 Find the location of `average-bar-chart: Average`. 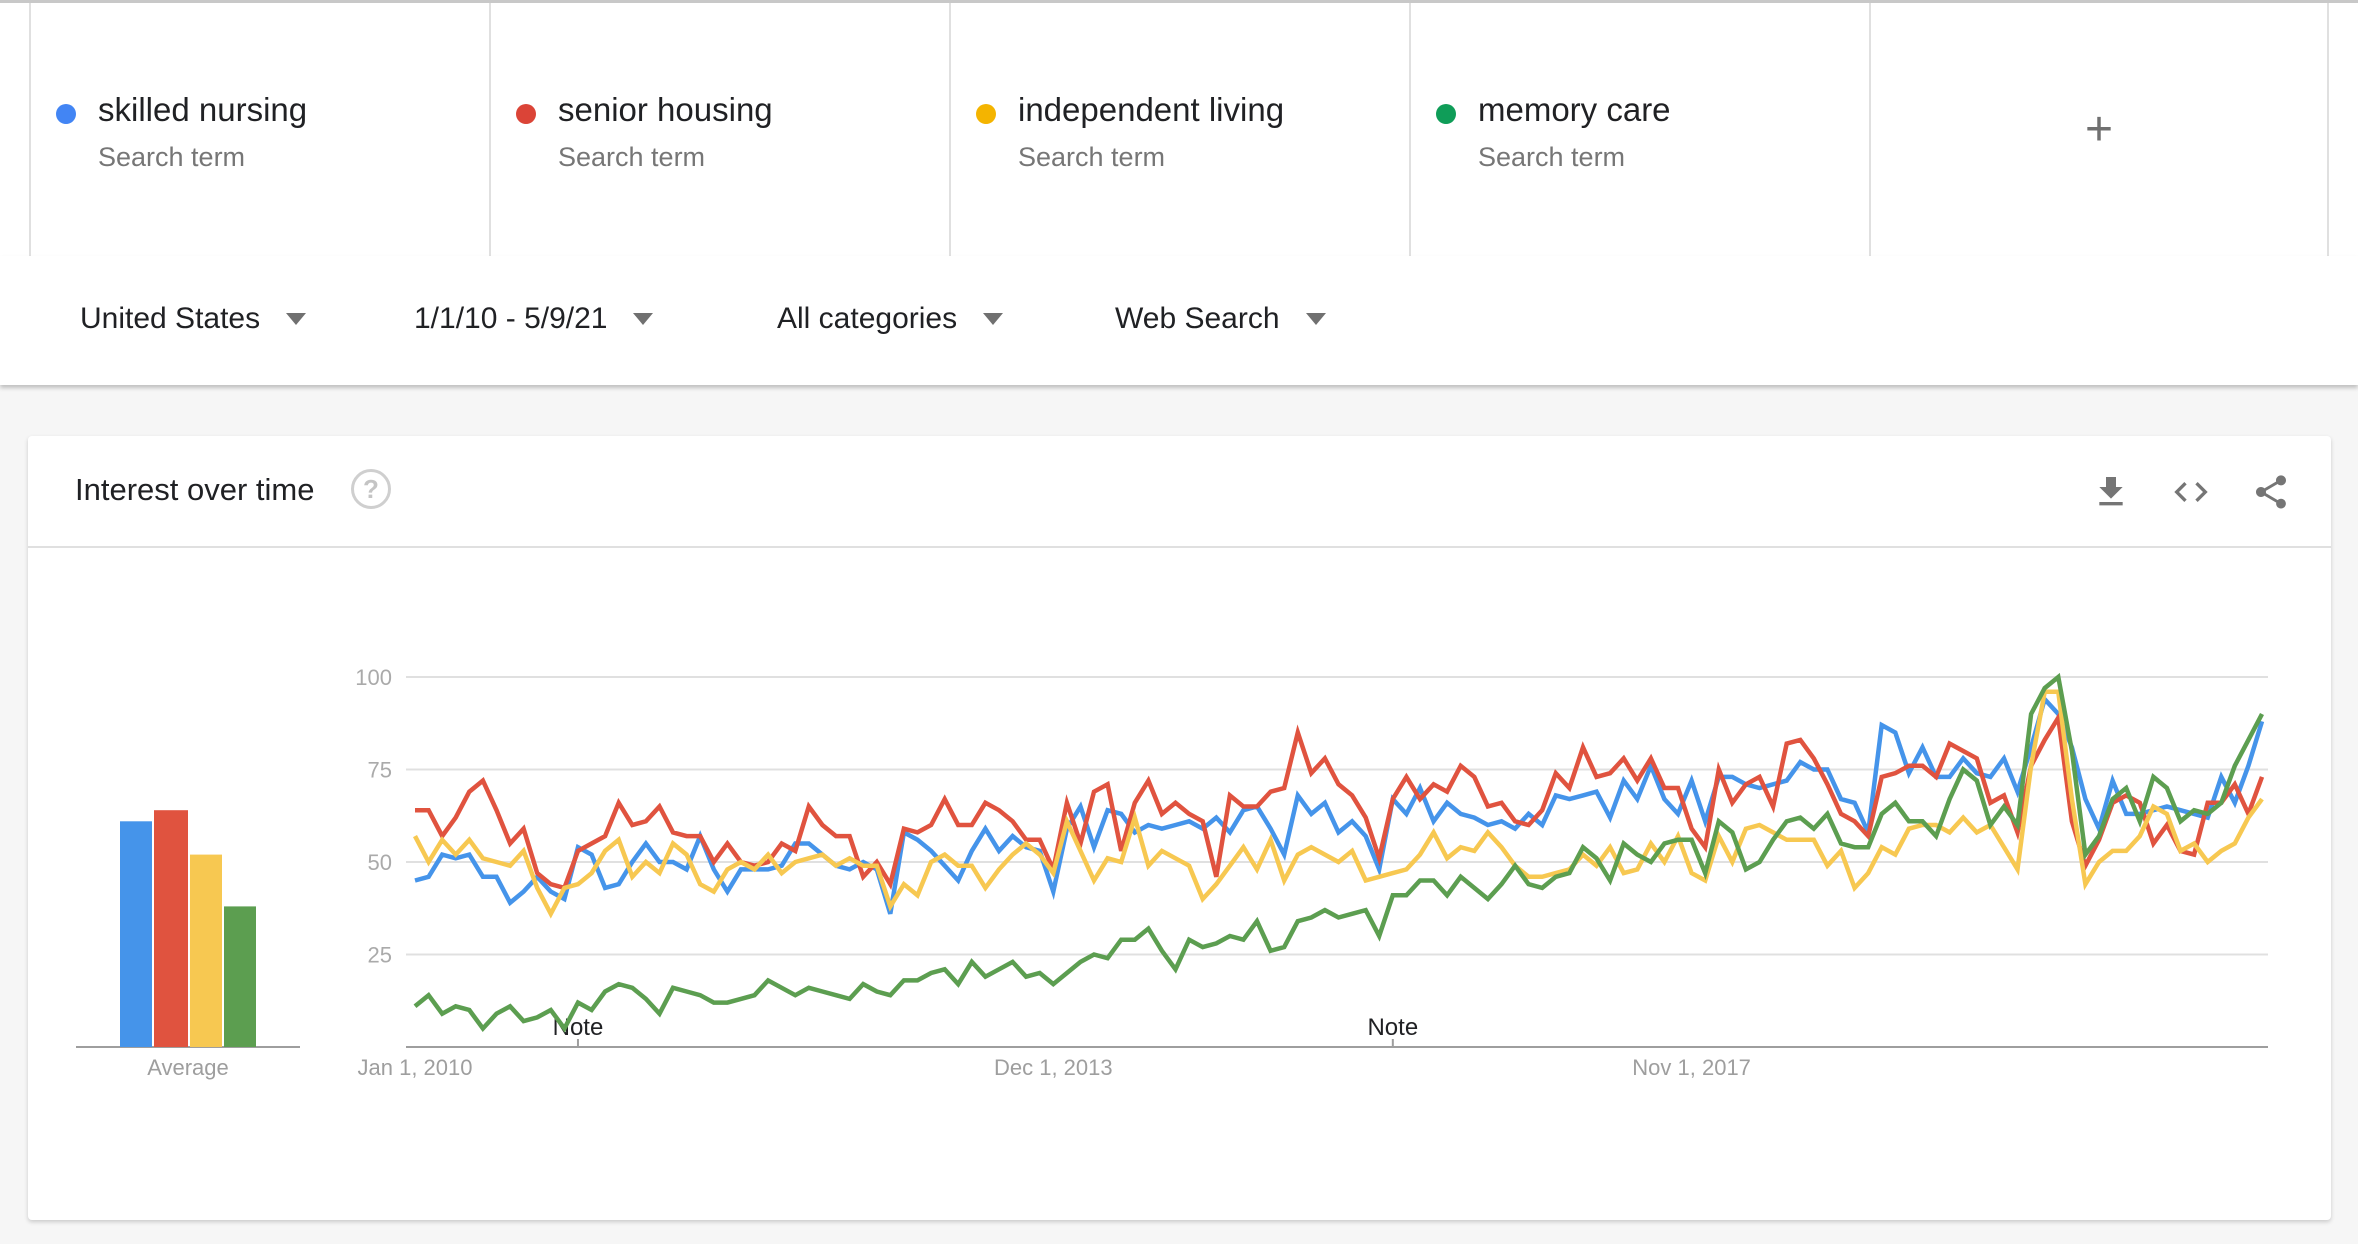

average-bar-chart: Average is located at coordinates (188, 945).